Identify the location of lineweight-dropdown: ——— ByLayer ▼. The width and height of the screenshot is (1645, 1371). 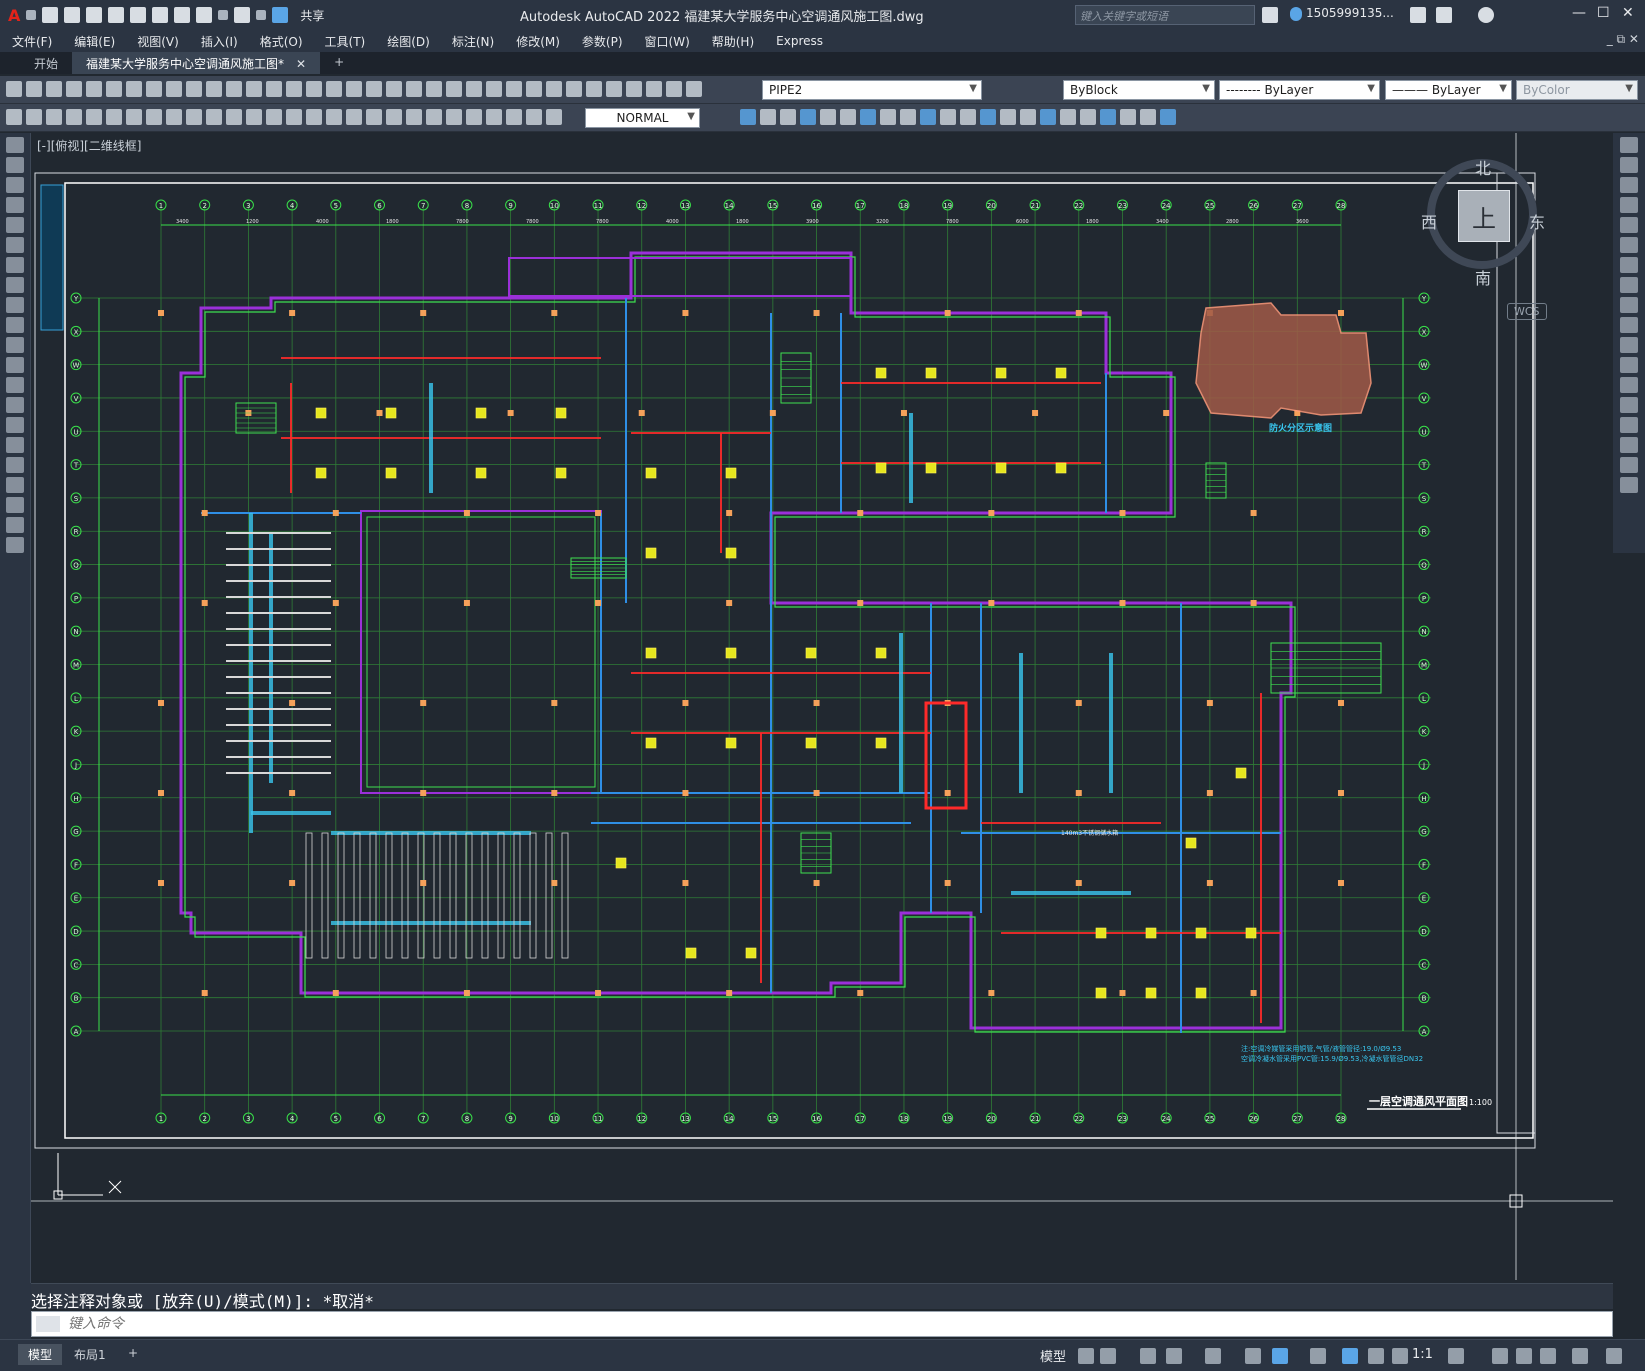
(1448, 90).